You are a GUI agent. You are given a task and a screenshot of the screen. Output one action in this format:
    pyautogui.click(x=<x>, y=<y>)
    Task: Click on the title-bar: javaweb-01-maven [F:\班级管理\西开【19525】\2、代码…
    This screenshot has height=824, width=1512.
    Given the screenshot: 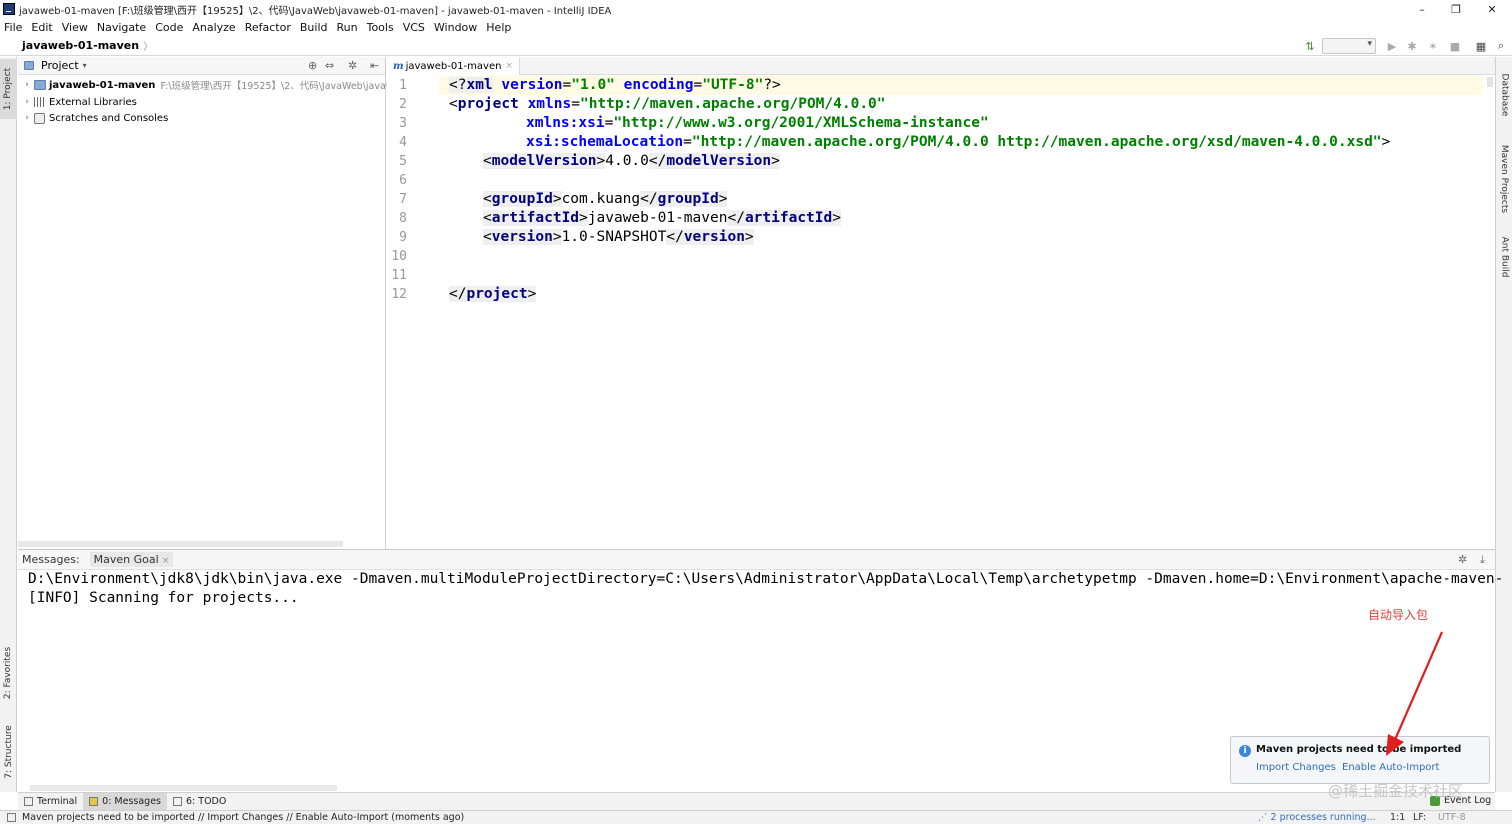 What is the action you would take?
    pyautogui.click(x=756, y=9)
    